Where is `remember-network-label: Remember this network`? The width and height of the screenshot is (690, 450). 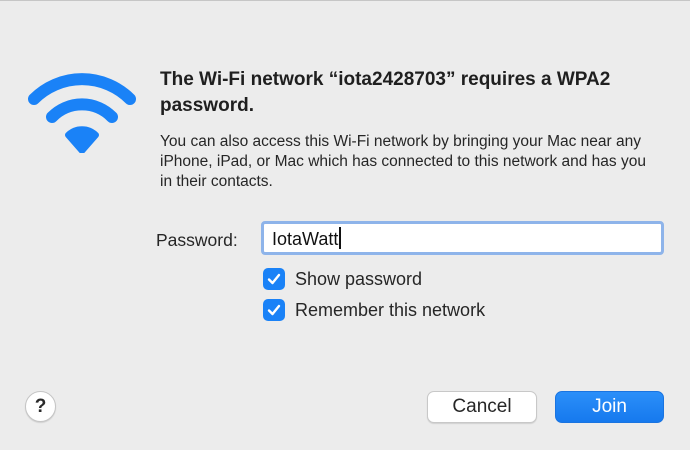
remember-network-label: Remember this network is located at coordinates (390, 310).